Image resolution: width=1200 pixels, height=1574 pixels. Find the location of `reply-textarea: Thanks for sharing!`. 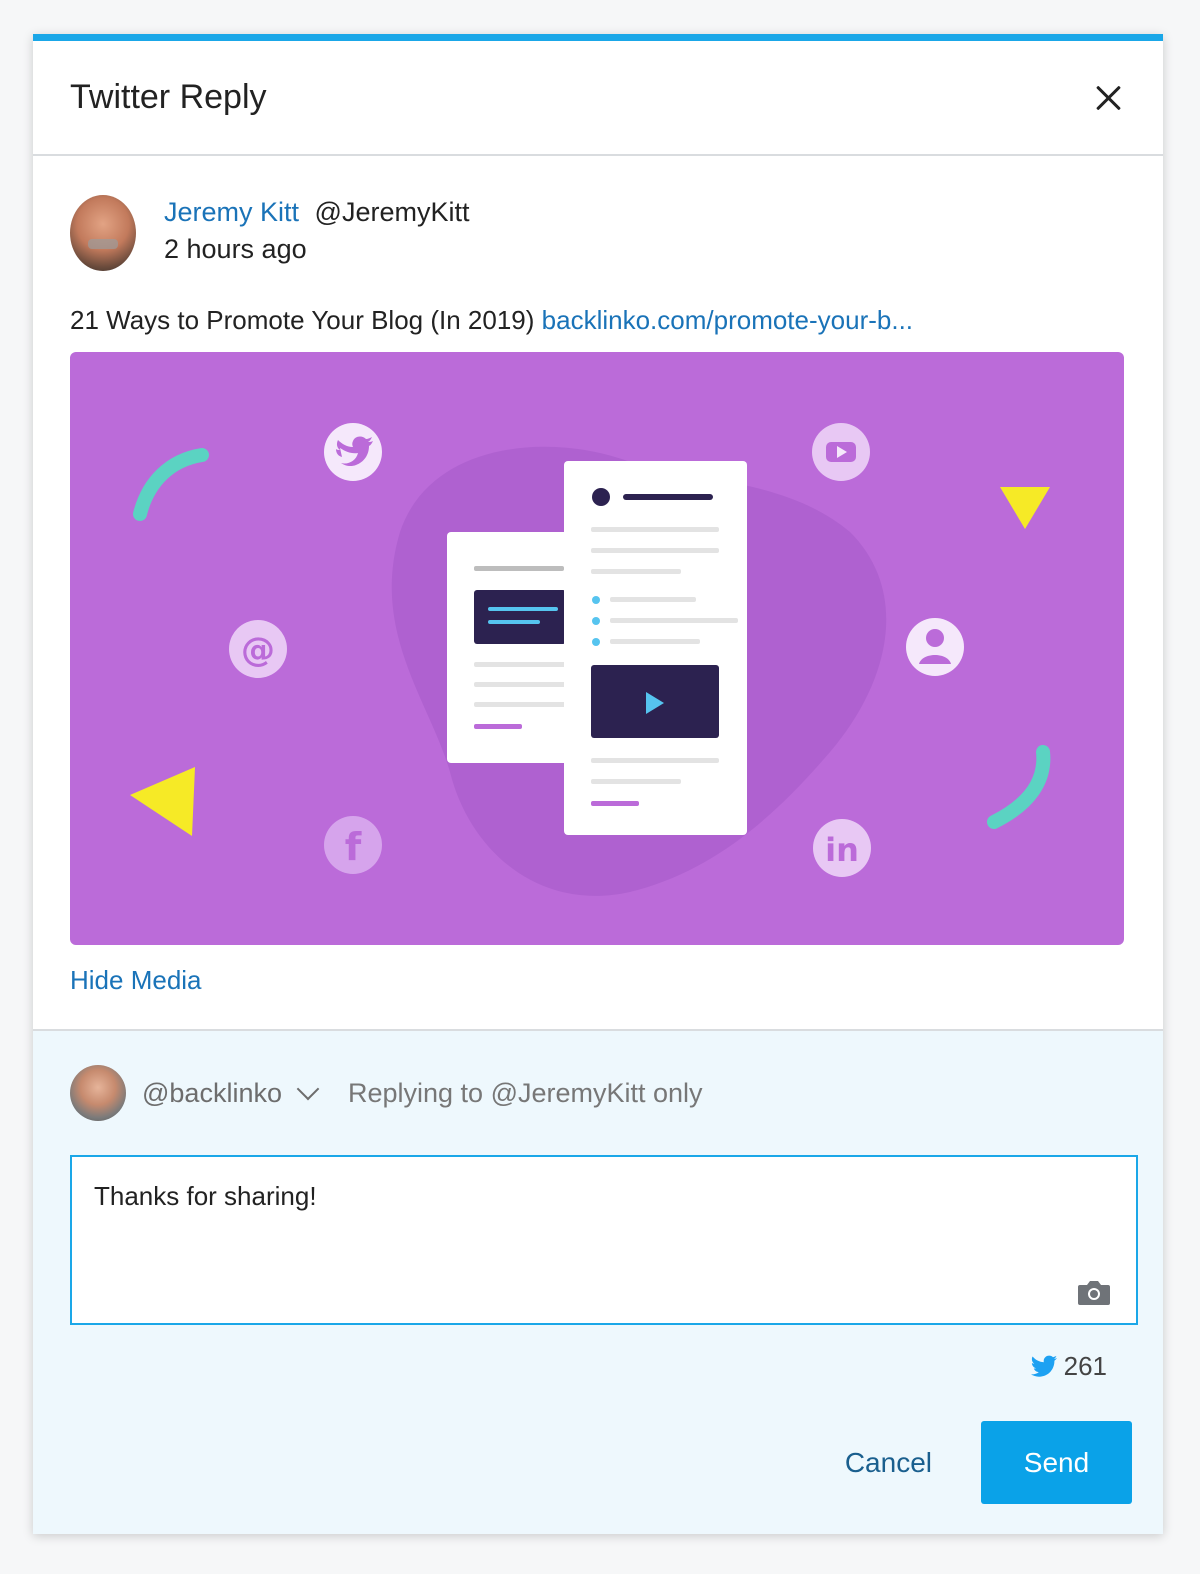

reply-textarea: Thanks for sharing! is located at coordinates (604, 1240).